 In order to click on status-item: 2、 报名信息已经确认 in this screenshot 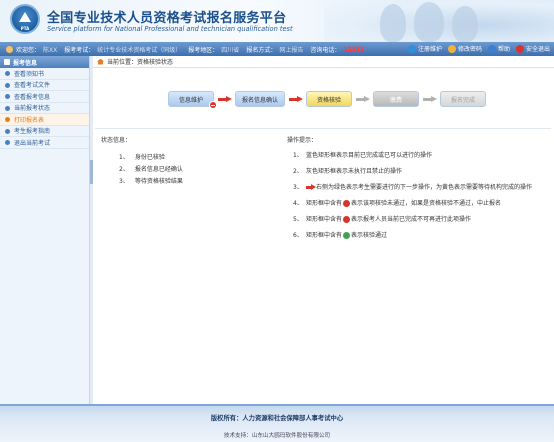, I will do `click(195, 170)`.